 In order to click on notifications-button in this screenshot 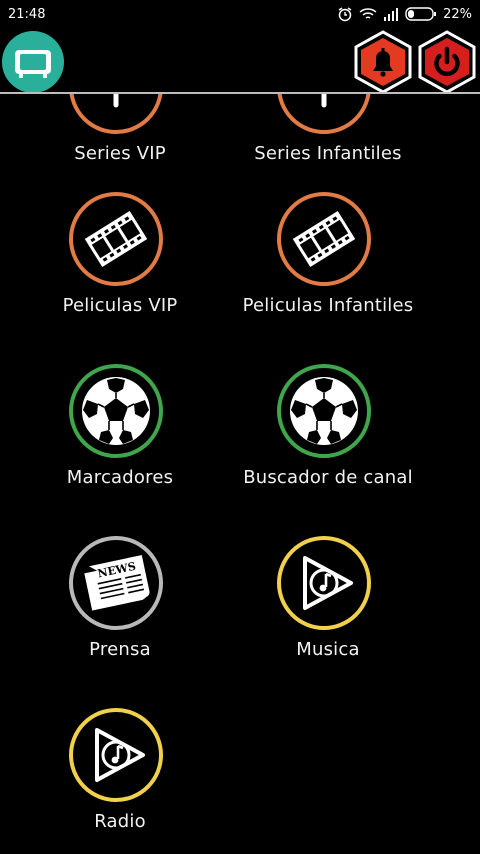, I will do `click(383, 62)`.